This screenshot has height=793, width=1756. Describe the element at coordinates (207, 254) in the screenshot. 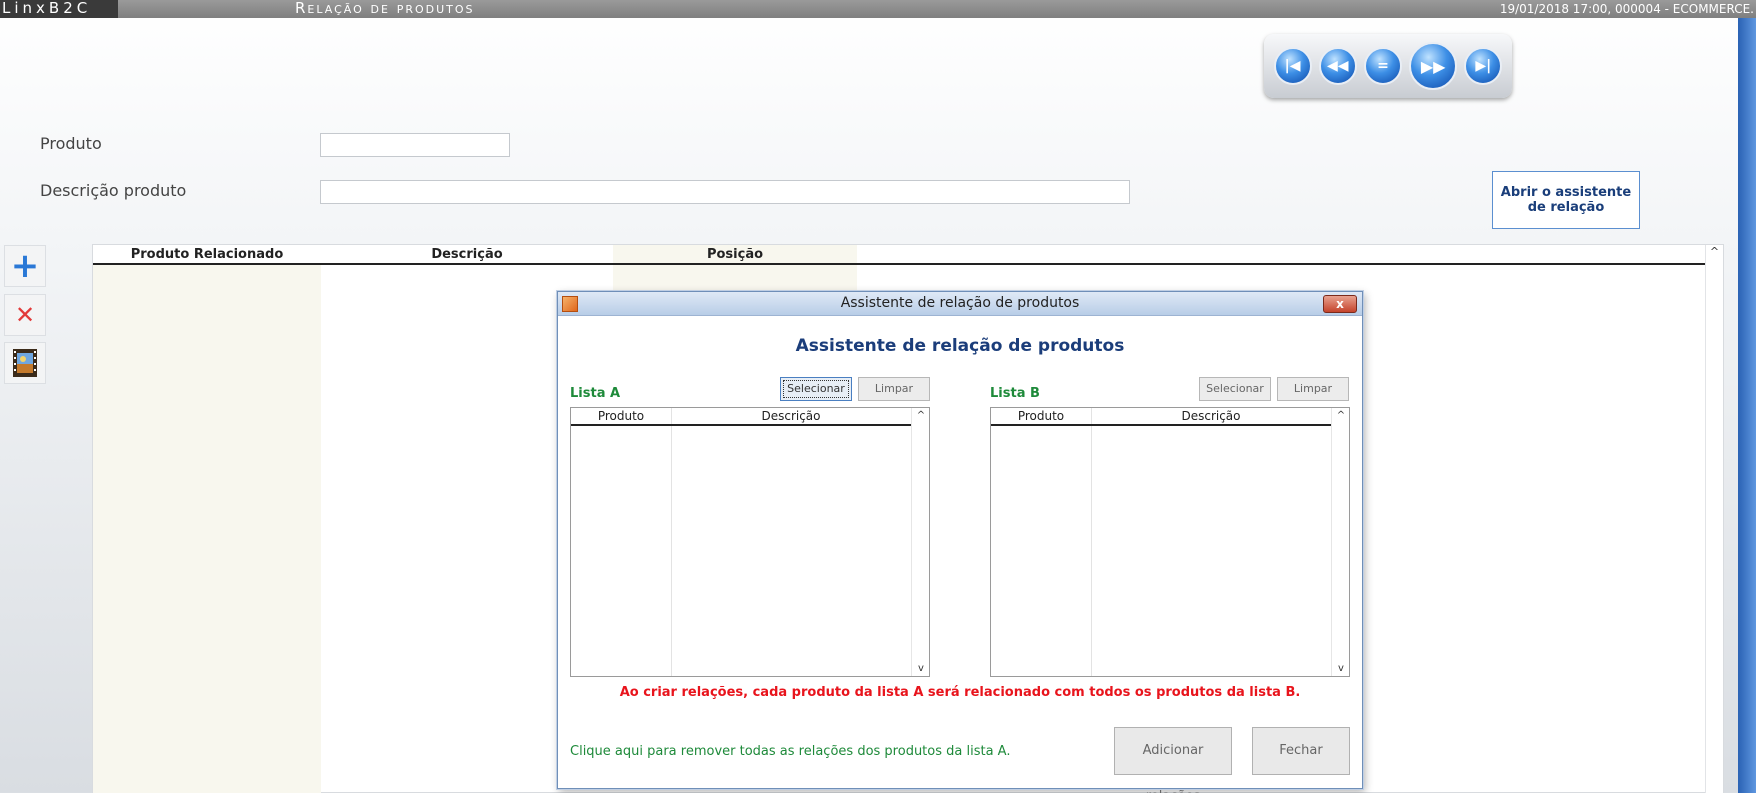

I see `grid-header-produto-relacionado: Produto Relacionado` at that location.